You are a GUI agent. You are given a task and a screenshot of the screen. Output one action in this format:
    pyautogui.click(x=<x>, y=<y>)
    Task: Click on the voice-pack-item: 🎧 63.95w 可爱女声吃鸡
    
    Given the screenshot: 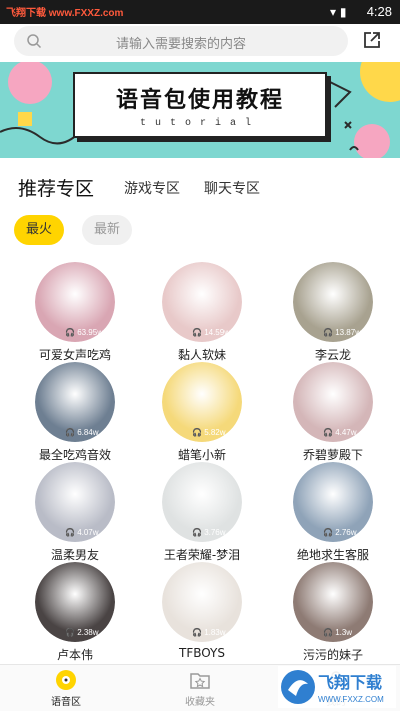 What is the action you would take?
    pyautogui.click(x=75, y=311)
    